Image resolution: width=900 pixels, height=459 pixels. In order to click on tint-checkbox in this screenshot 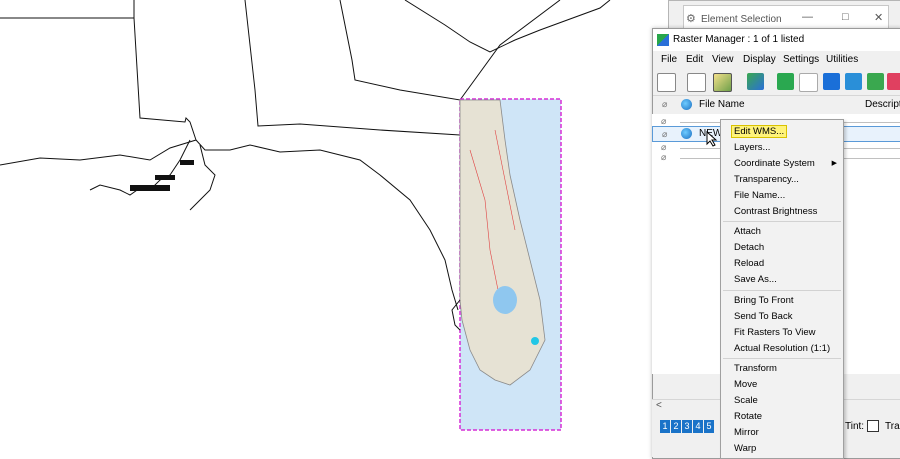, I will do `click(873, 426)`.